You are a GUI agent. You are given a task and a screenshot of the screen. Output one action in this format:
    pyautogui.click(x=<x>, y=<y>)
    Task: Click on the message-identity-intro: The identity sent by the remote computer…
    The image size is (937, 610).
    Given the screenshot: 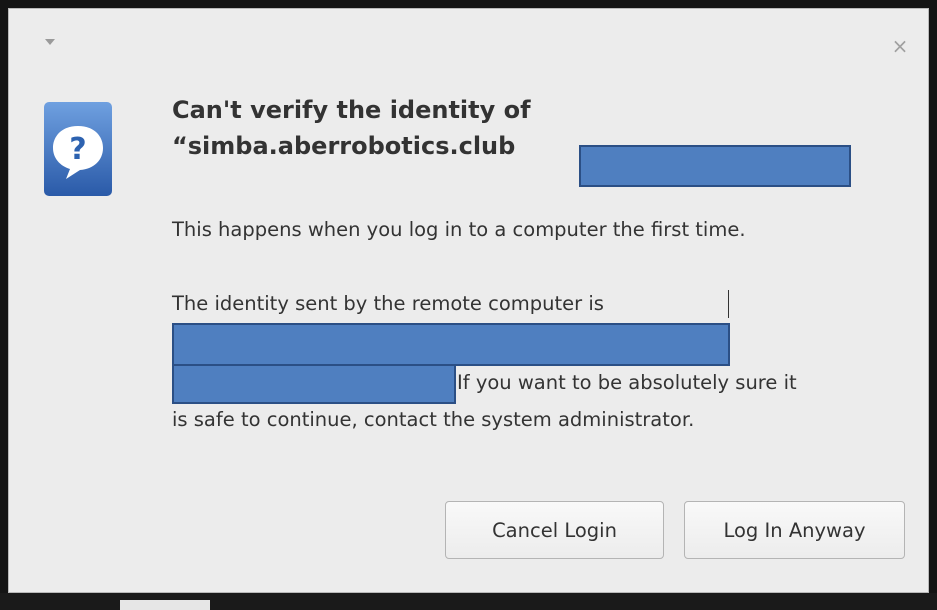 What is the action you would take?
    pyautogui.click(x=388, y=303)
    